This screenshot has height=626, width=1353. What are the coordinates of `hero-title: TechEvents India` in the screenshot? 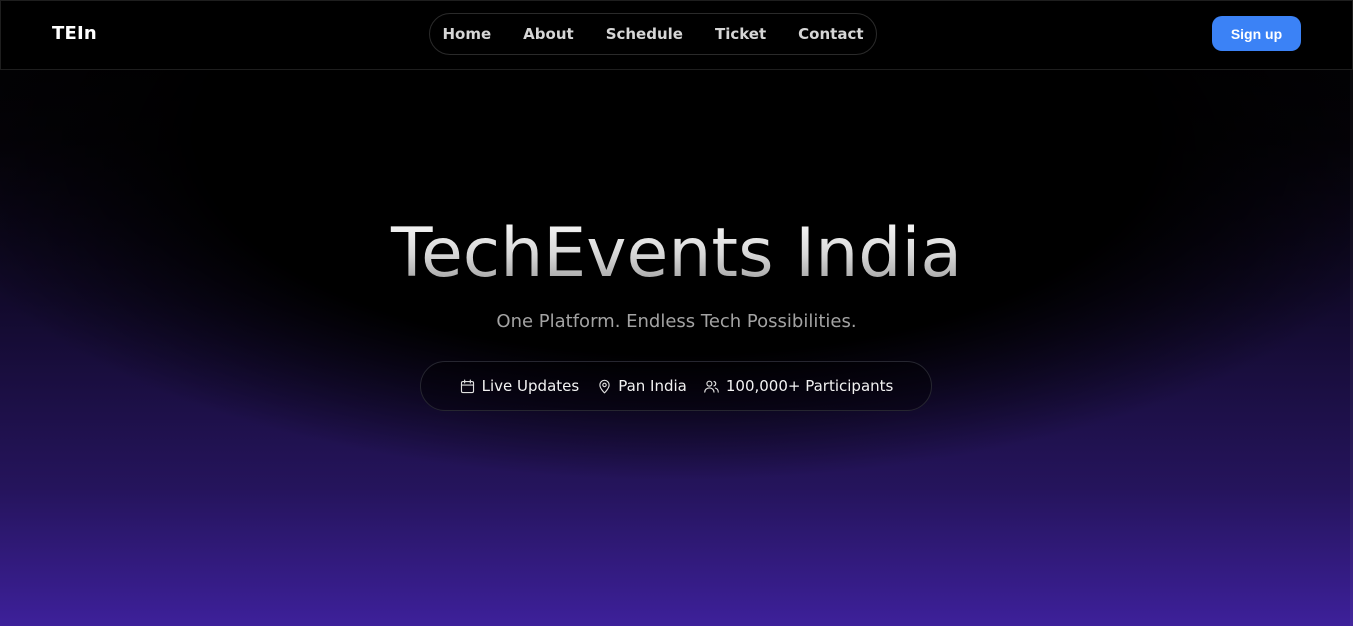 It's located at (676, 254).